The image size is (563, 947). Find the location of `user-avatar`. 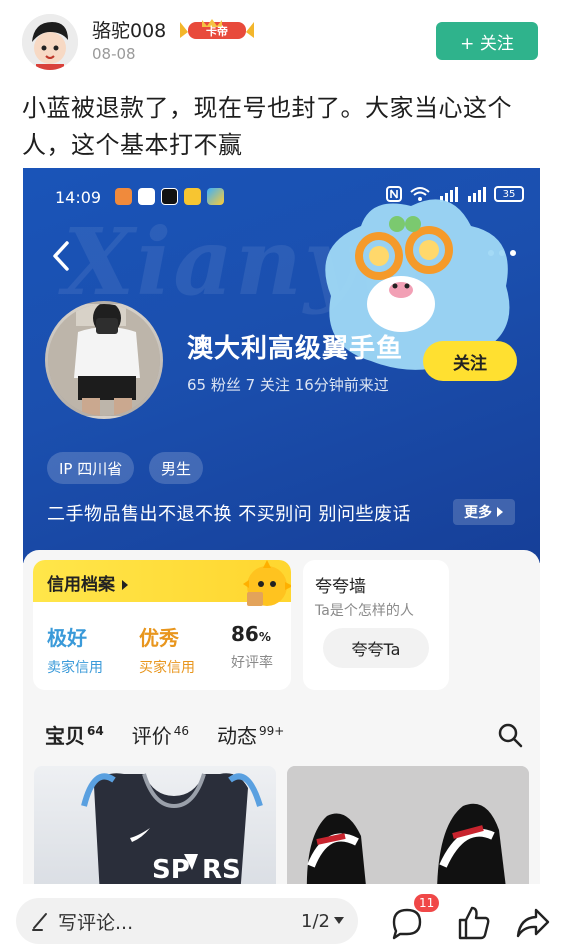

user-avatar is located at coordinates (50, 42).